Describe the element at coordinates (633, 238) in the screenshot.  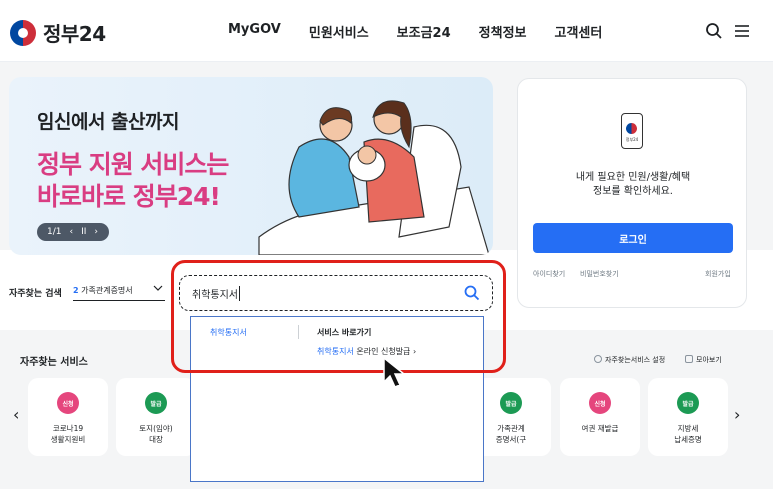
I see `login-button: 로그인` at that location.